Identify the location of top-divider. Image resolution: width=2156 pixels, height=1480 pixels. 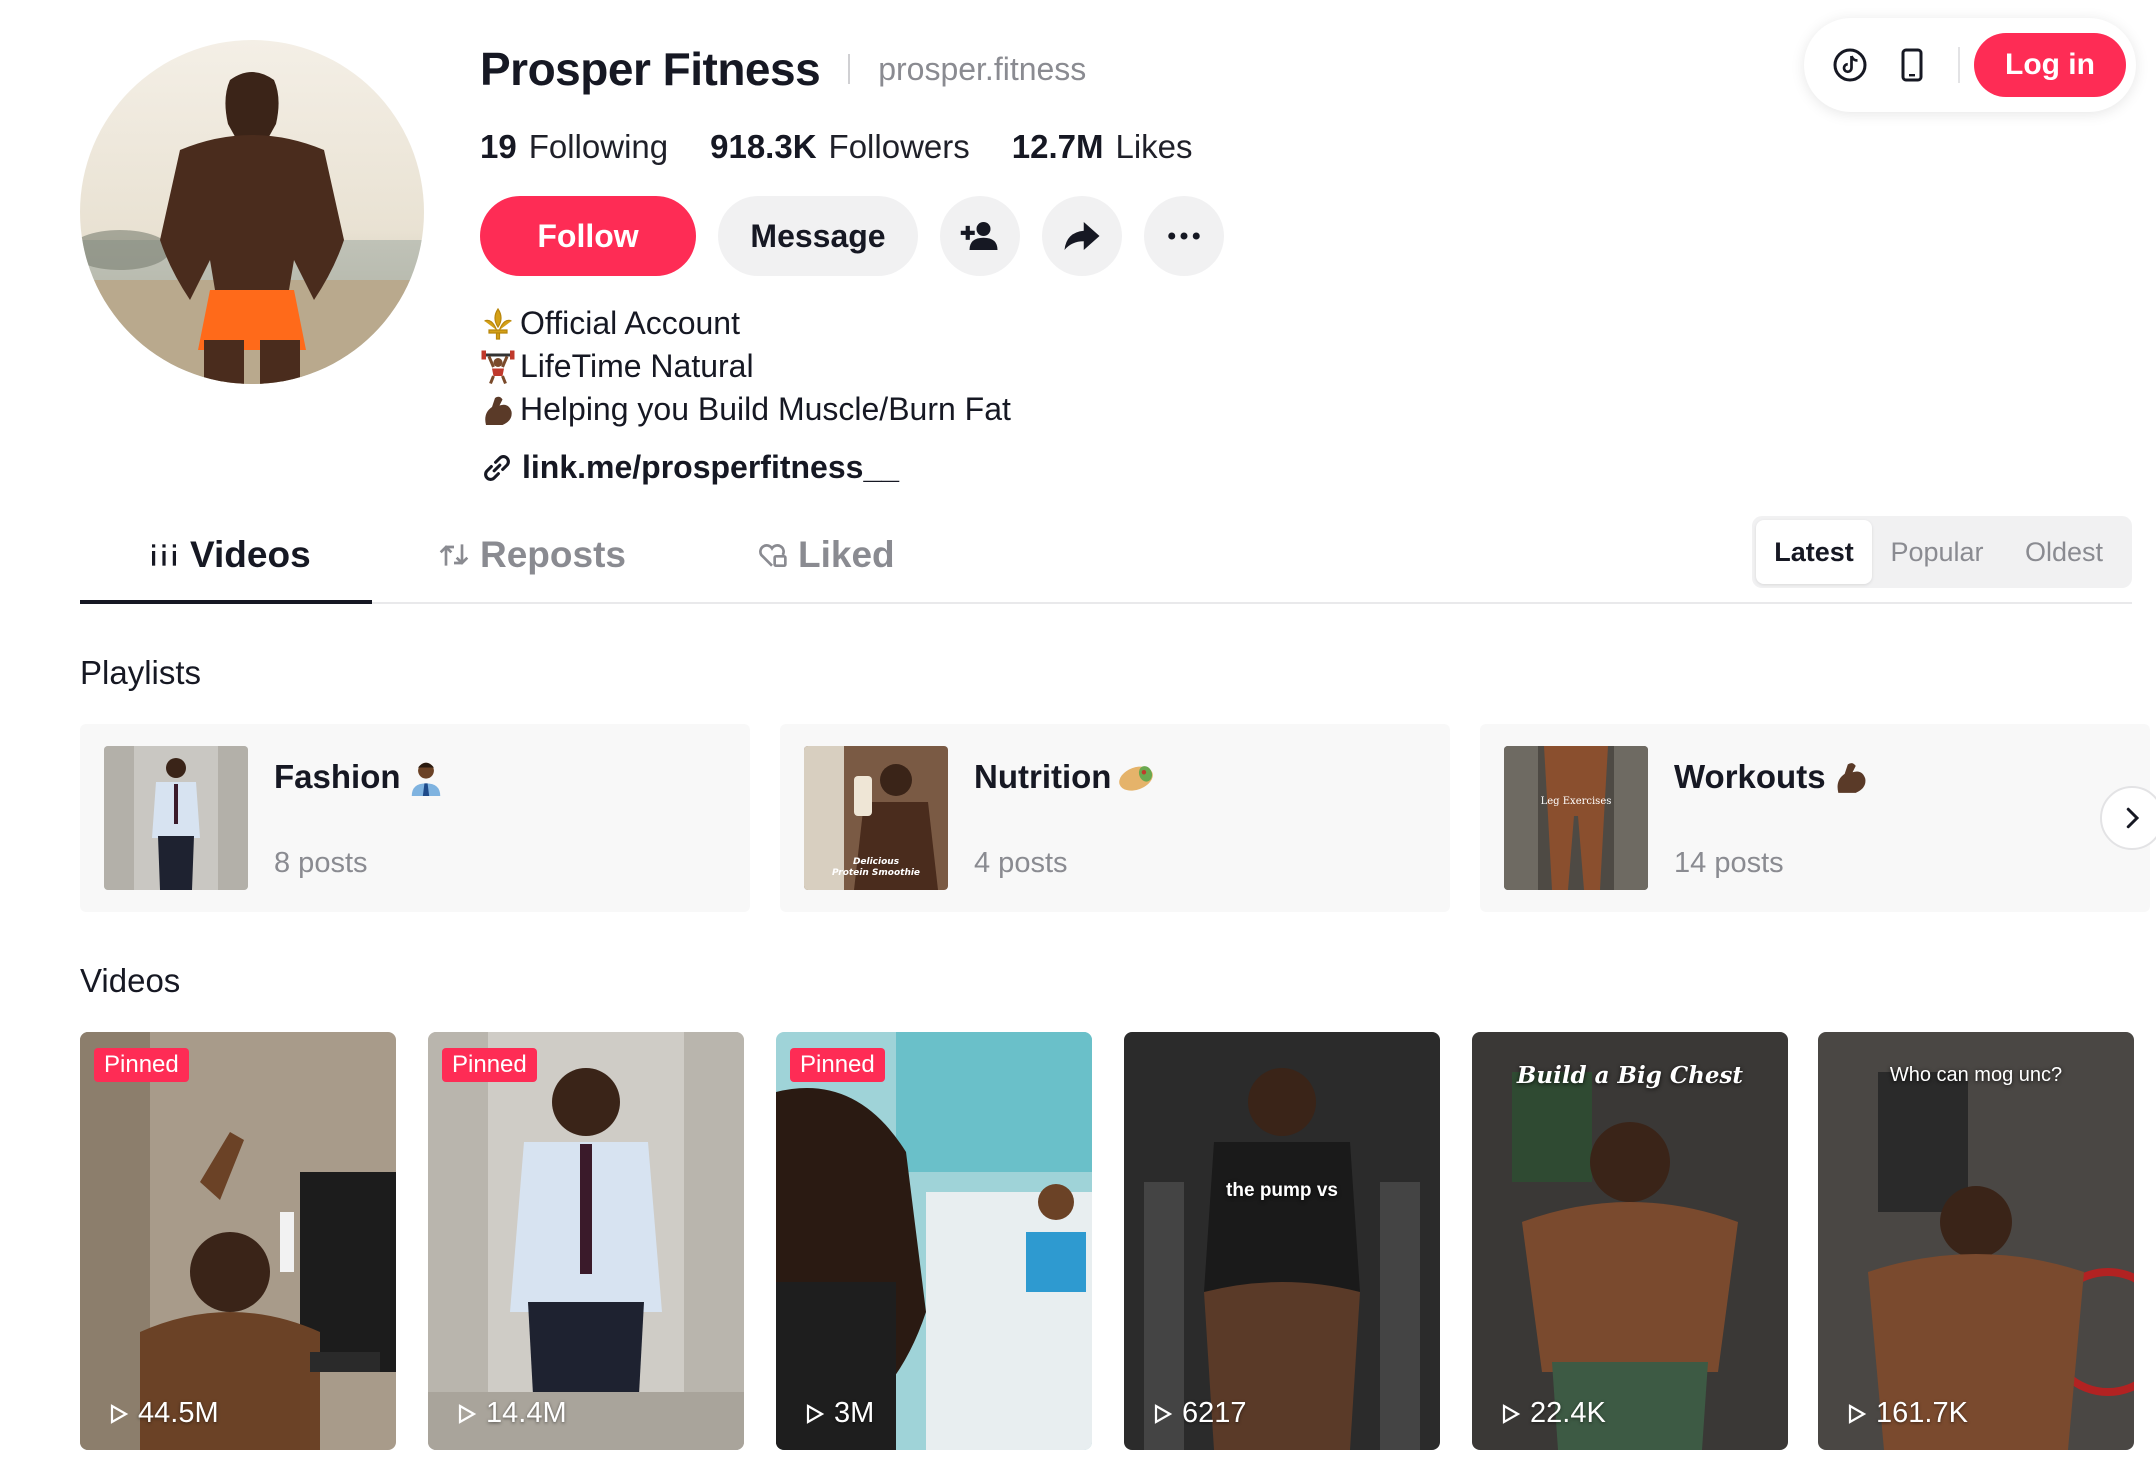
(1959, 65).